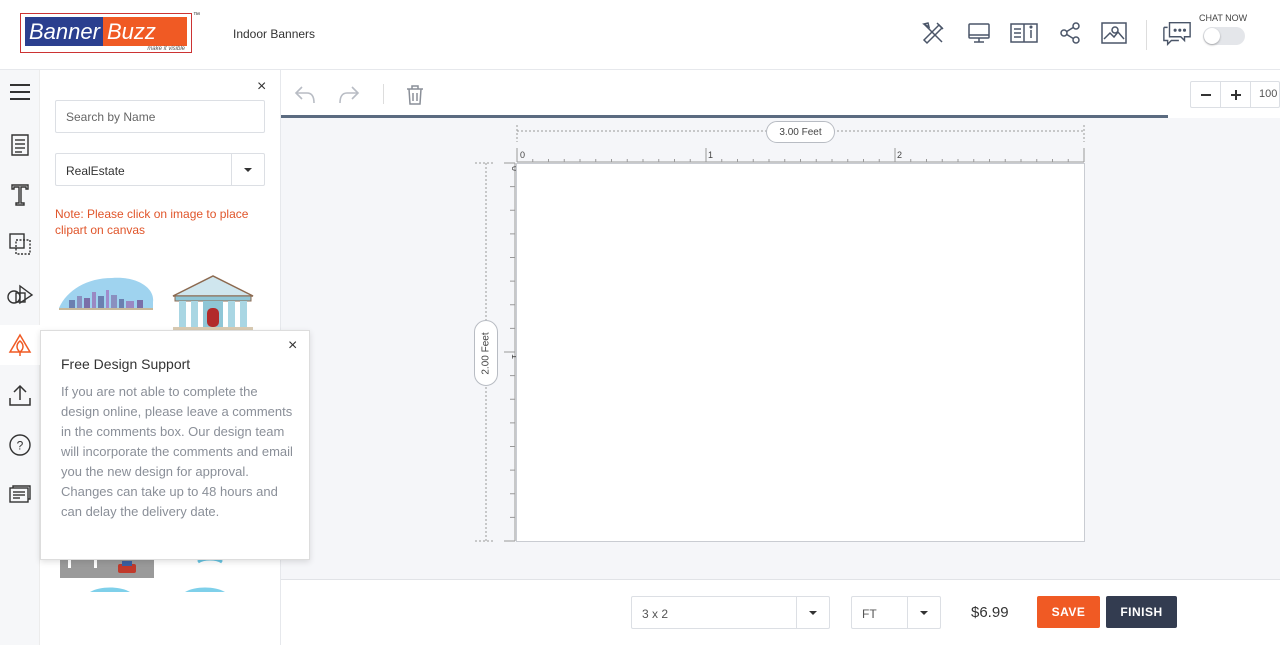 The width and height of the screenshot is (1280, 645). What do you see at coordinates (20, 295) in the screenshot?
I see `shapes-icon` at bounding box center [20, 295].